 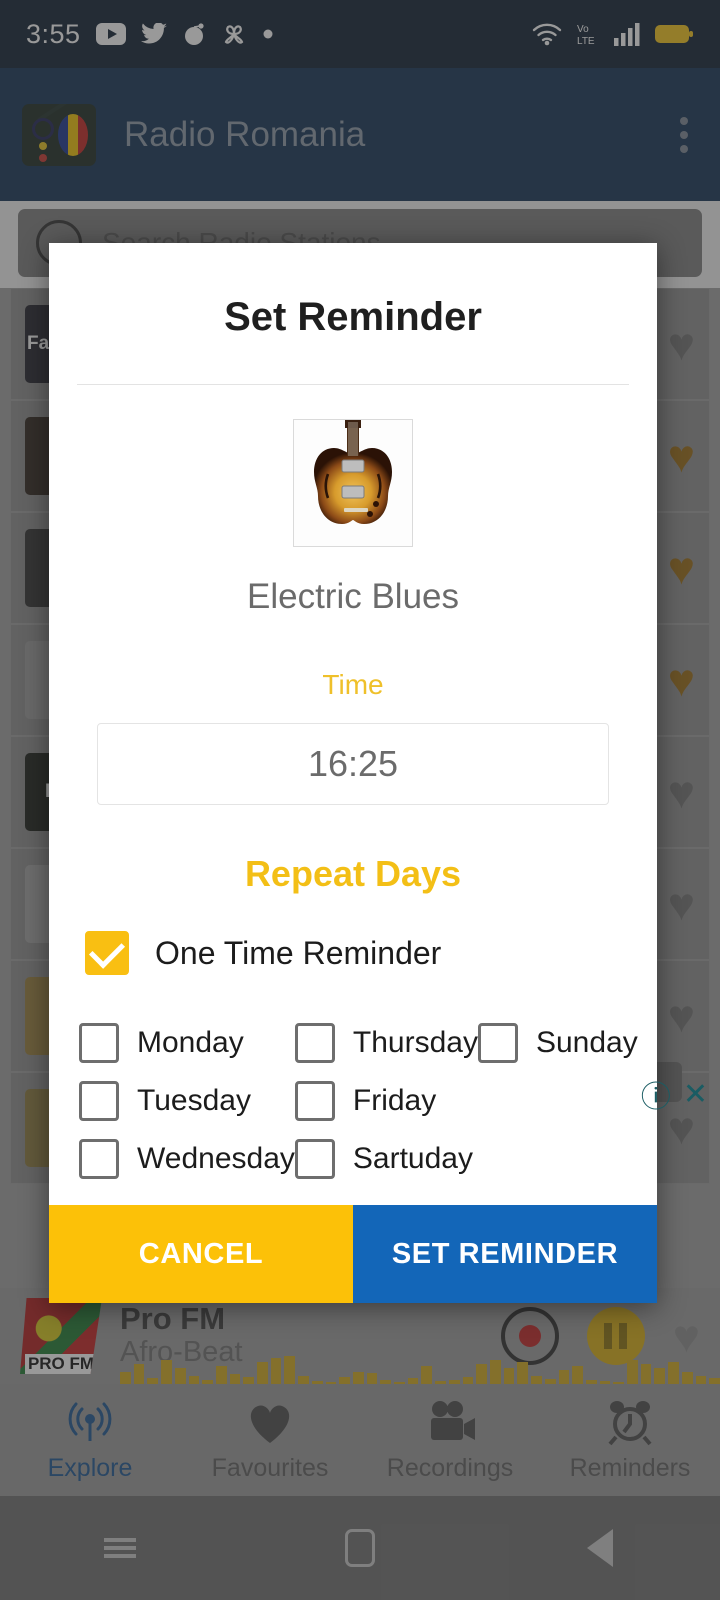 What do you see at coordinates (314, 1043) in the screenshot?
I see `day-checkbox-thursday` at bounding box center [314, 1043].